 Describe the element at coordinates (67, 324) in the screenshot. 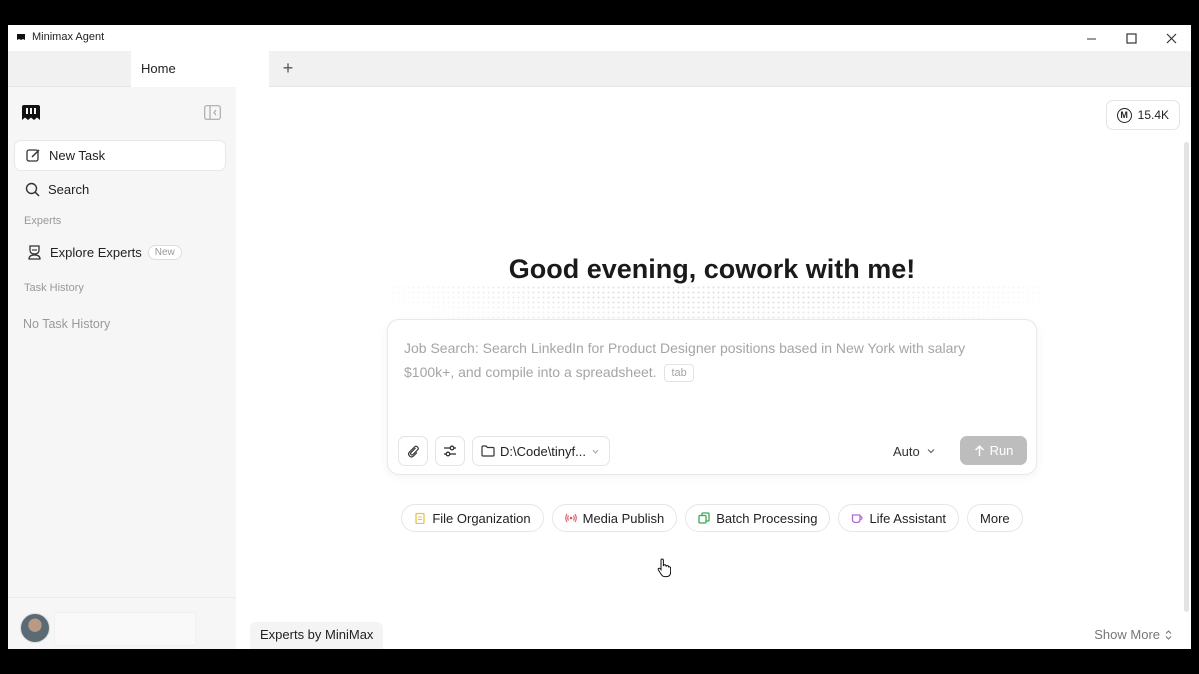

I see `empty-history-text: No Task History` at that location.